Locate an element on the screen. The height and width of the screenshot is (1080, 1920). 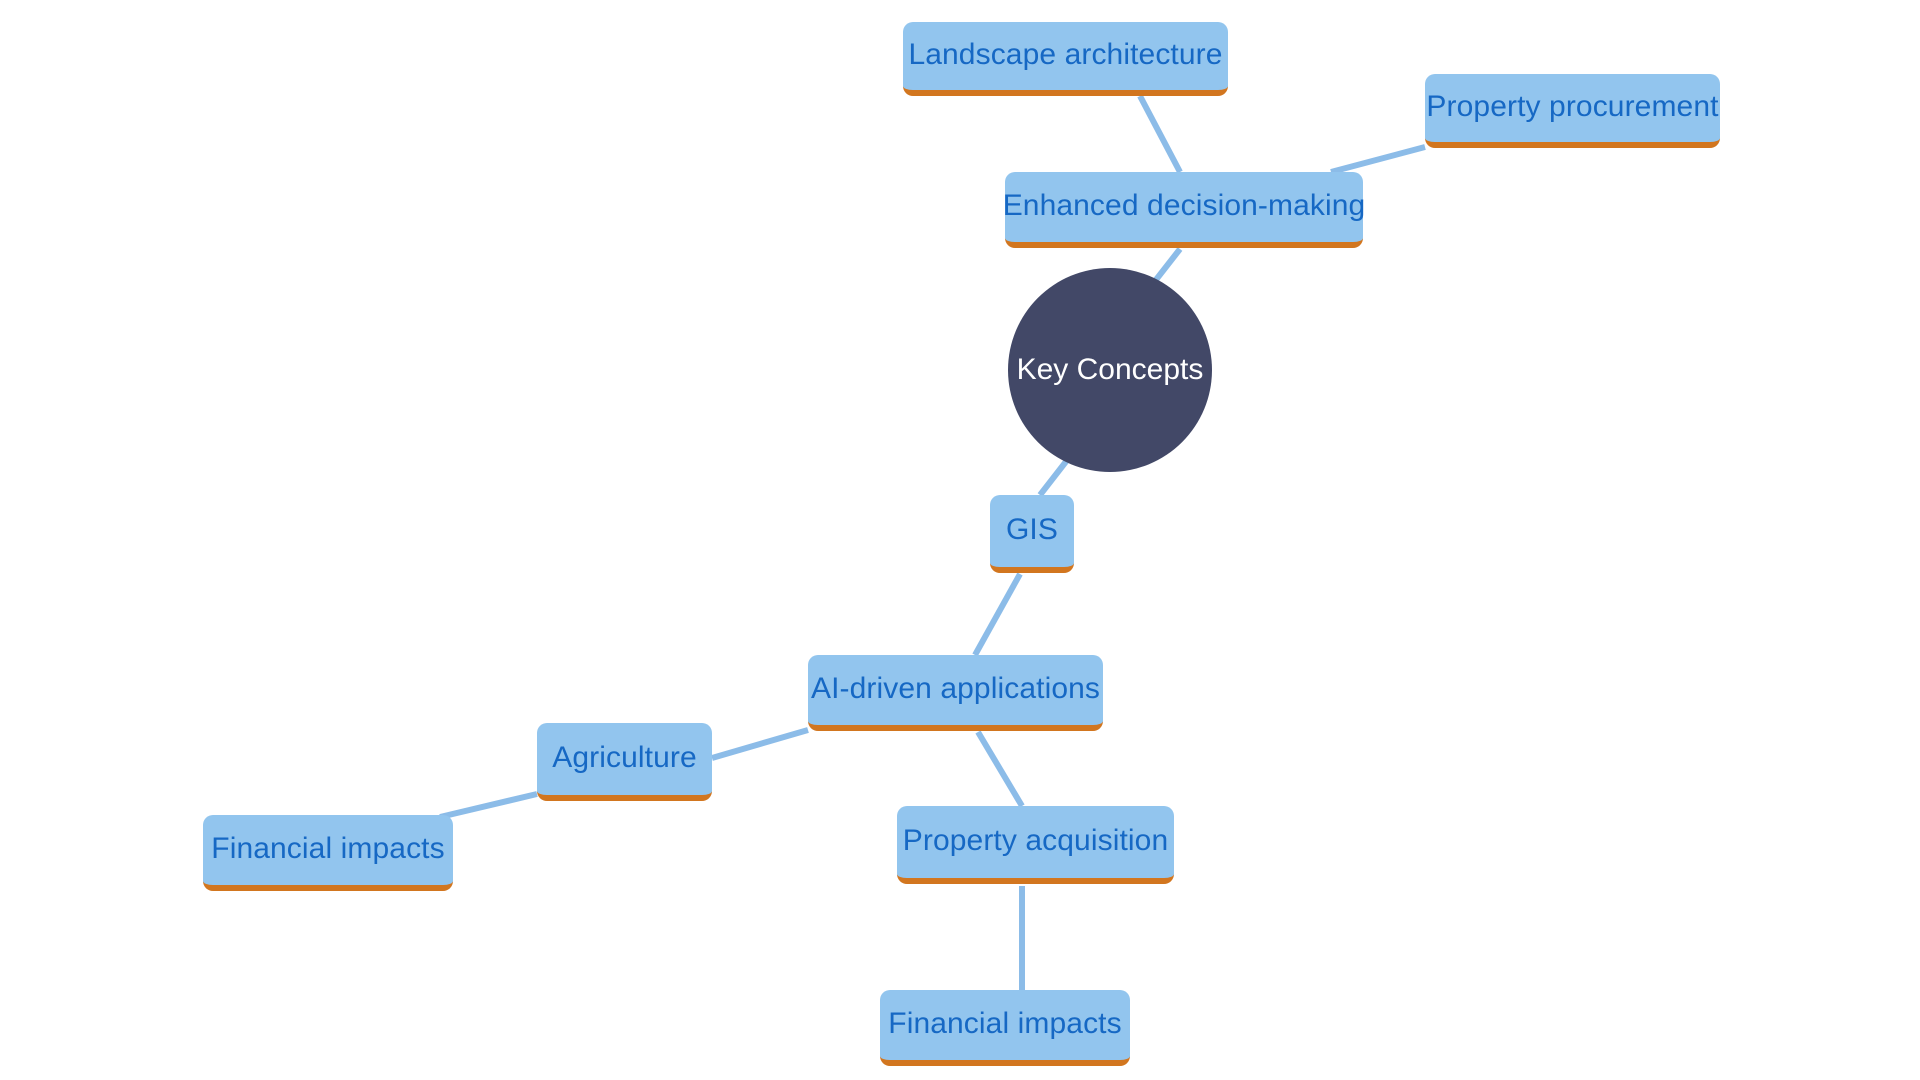
node-landscape-architecture: Landscape architecture is located at coordinates (1065, 59).